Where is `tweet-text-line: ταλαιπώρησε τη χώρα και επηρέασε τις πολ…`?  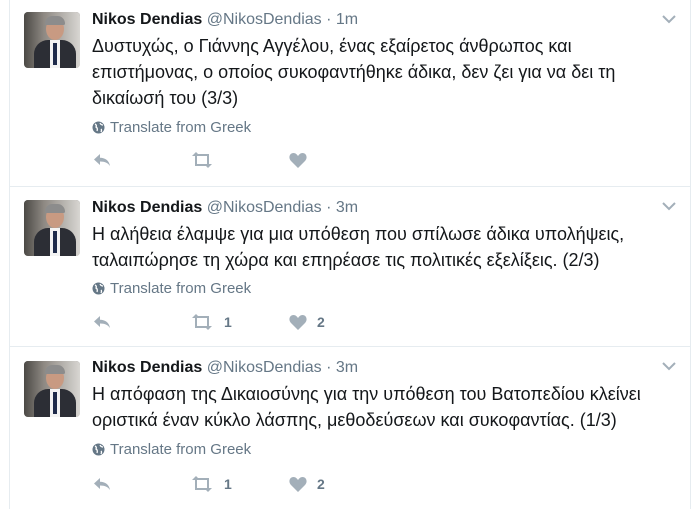 tweet-text-line: ταλαιπώρησε τη χώρα και επηρέασε τις πολ… is located at coordinates (346, 260).